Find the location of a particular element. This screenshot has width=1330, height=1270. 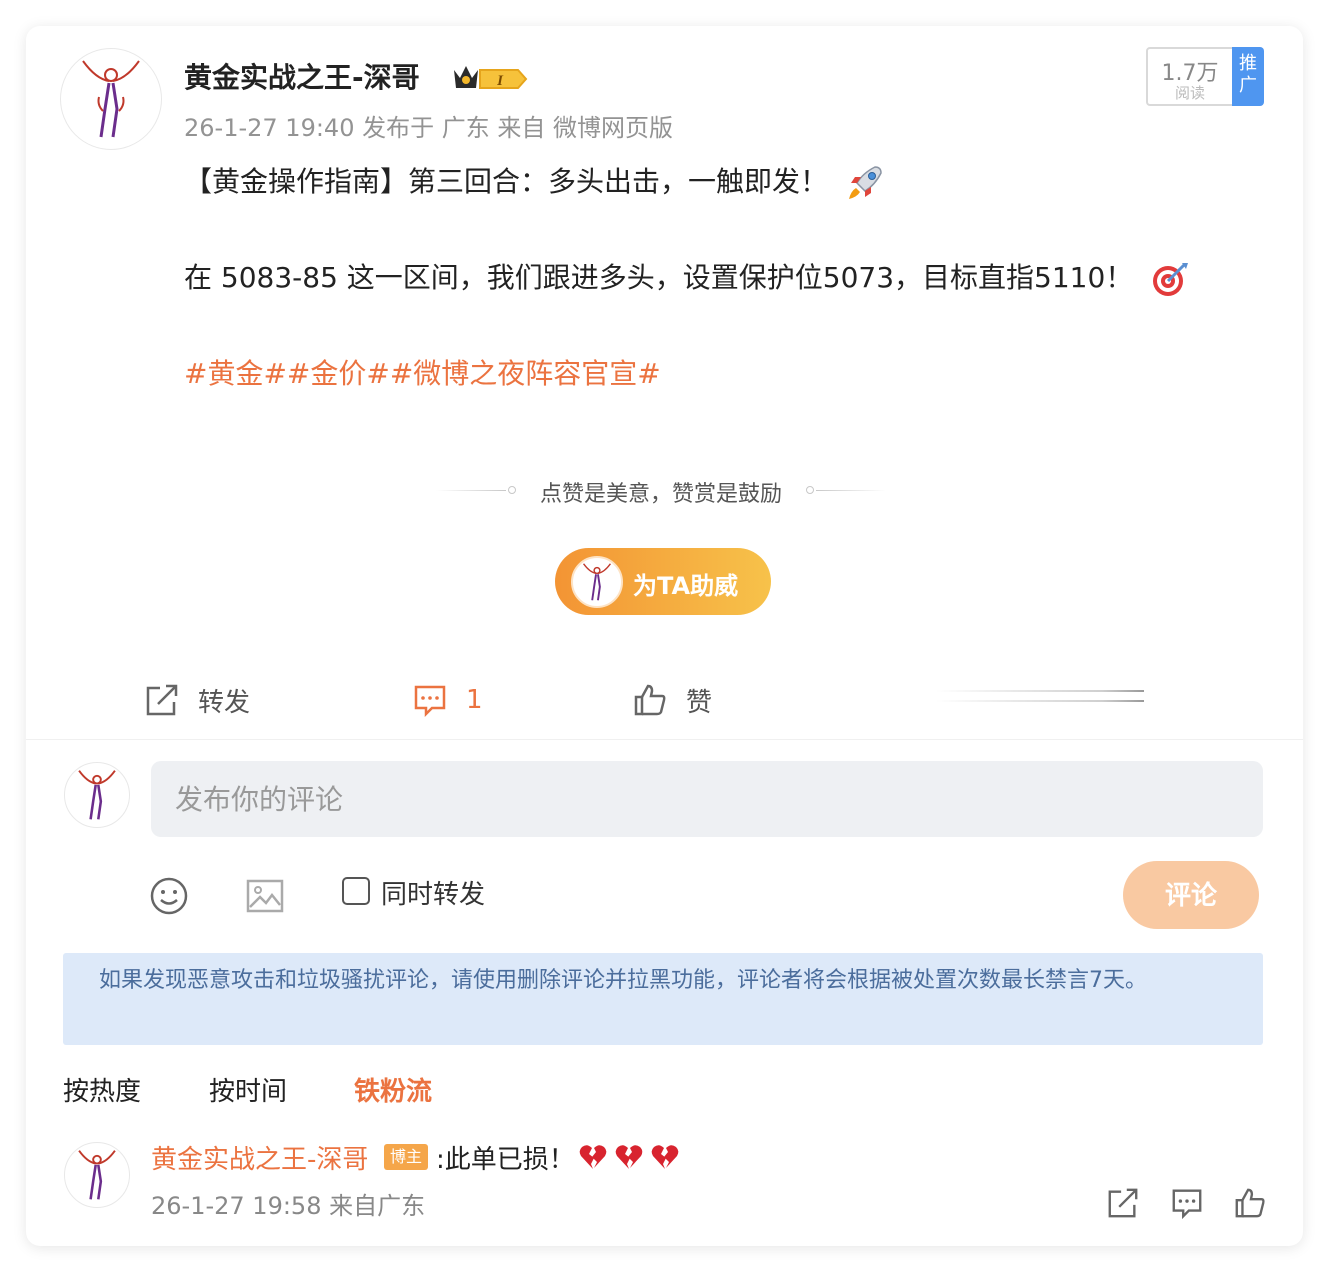

reward-text: 点赞是美意，赞赏是鼓励 is located at coordinates (660, 494).